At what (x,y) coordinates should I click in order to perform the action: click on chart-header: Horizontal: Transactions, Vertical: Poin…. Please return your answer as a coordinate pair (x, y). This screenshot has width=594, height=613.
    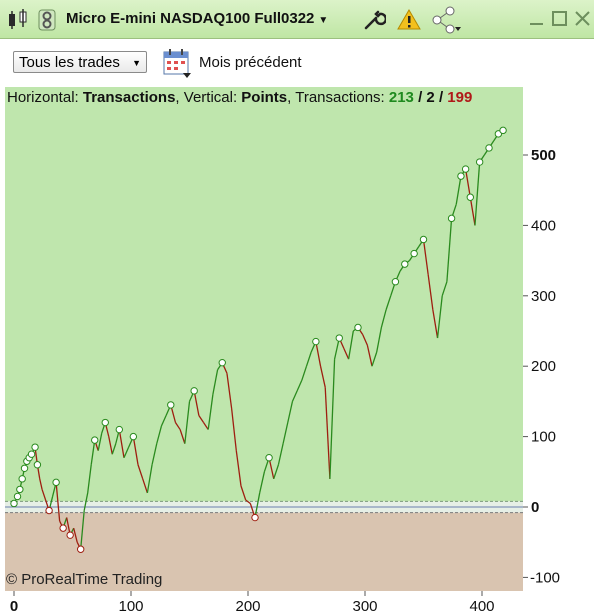
    Looking at the image, I should click on (240, 97).